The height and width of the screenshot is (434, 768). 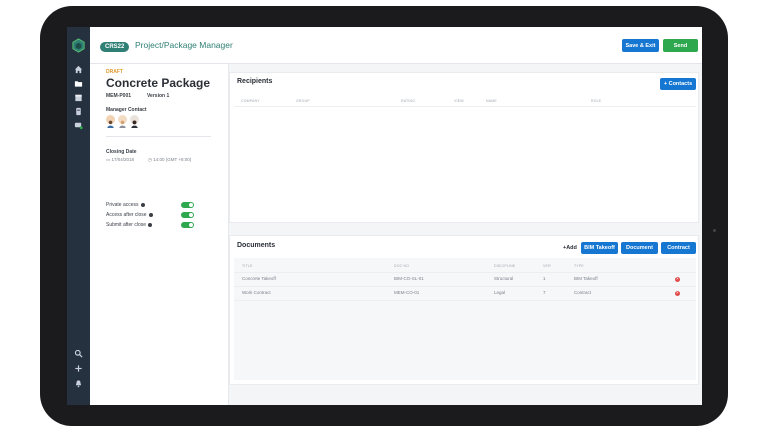 What do you see at coordinates (714, 230) in the screenshot?
I see `tablet-camera` at bounding box center [714, 230].